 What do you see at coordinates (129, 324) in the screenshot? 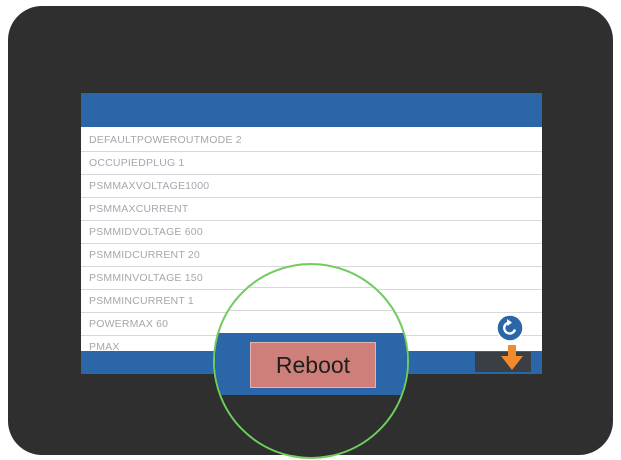
I see `list-item-label: POWERMAX 60` at bounding box center [129, 324].